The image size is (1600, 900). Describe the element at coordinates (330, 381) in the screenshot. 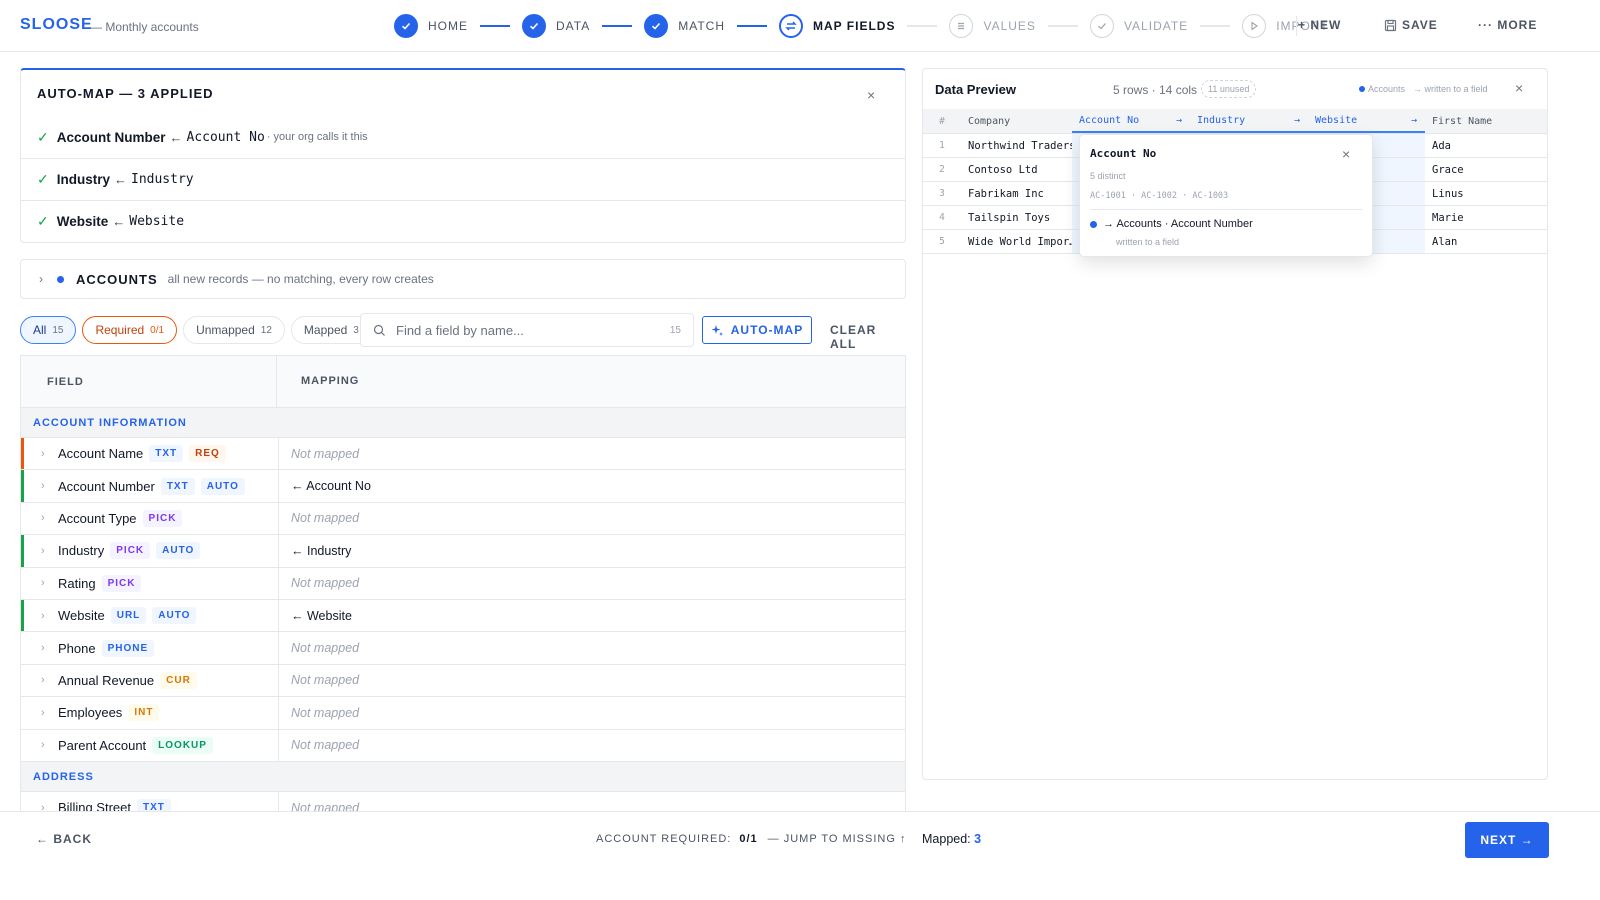

I see `column-header-mapping: MAPPING` at that location.